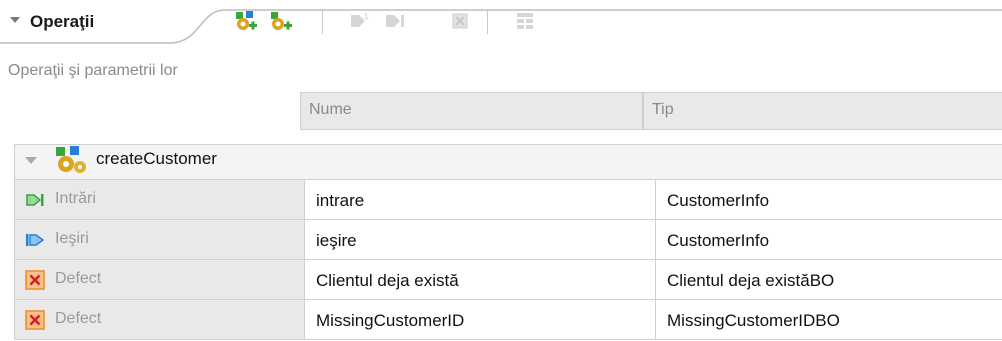 This screenshot has width=1002, height=341. What do you see at coordinates (387, 280) in the screenshot?
I see `param-name: Clientul deja există` at bounding box center [387, 280].